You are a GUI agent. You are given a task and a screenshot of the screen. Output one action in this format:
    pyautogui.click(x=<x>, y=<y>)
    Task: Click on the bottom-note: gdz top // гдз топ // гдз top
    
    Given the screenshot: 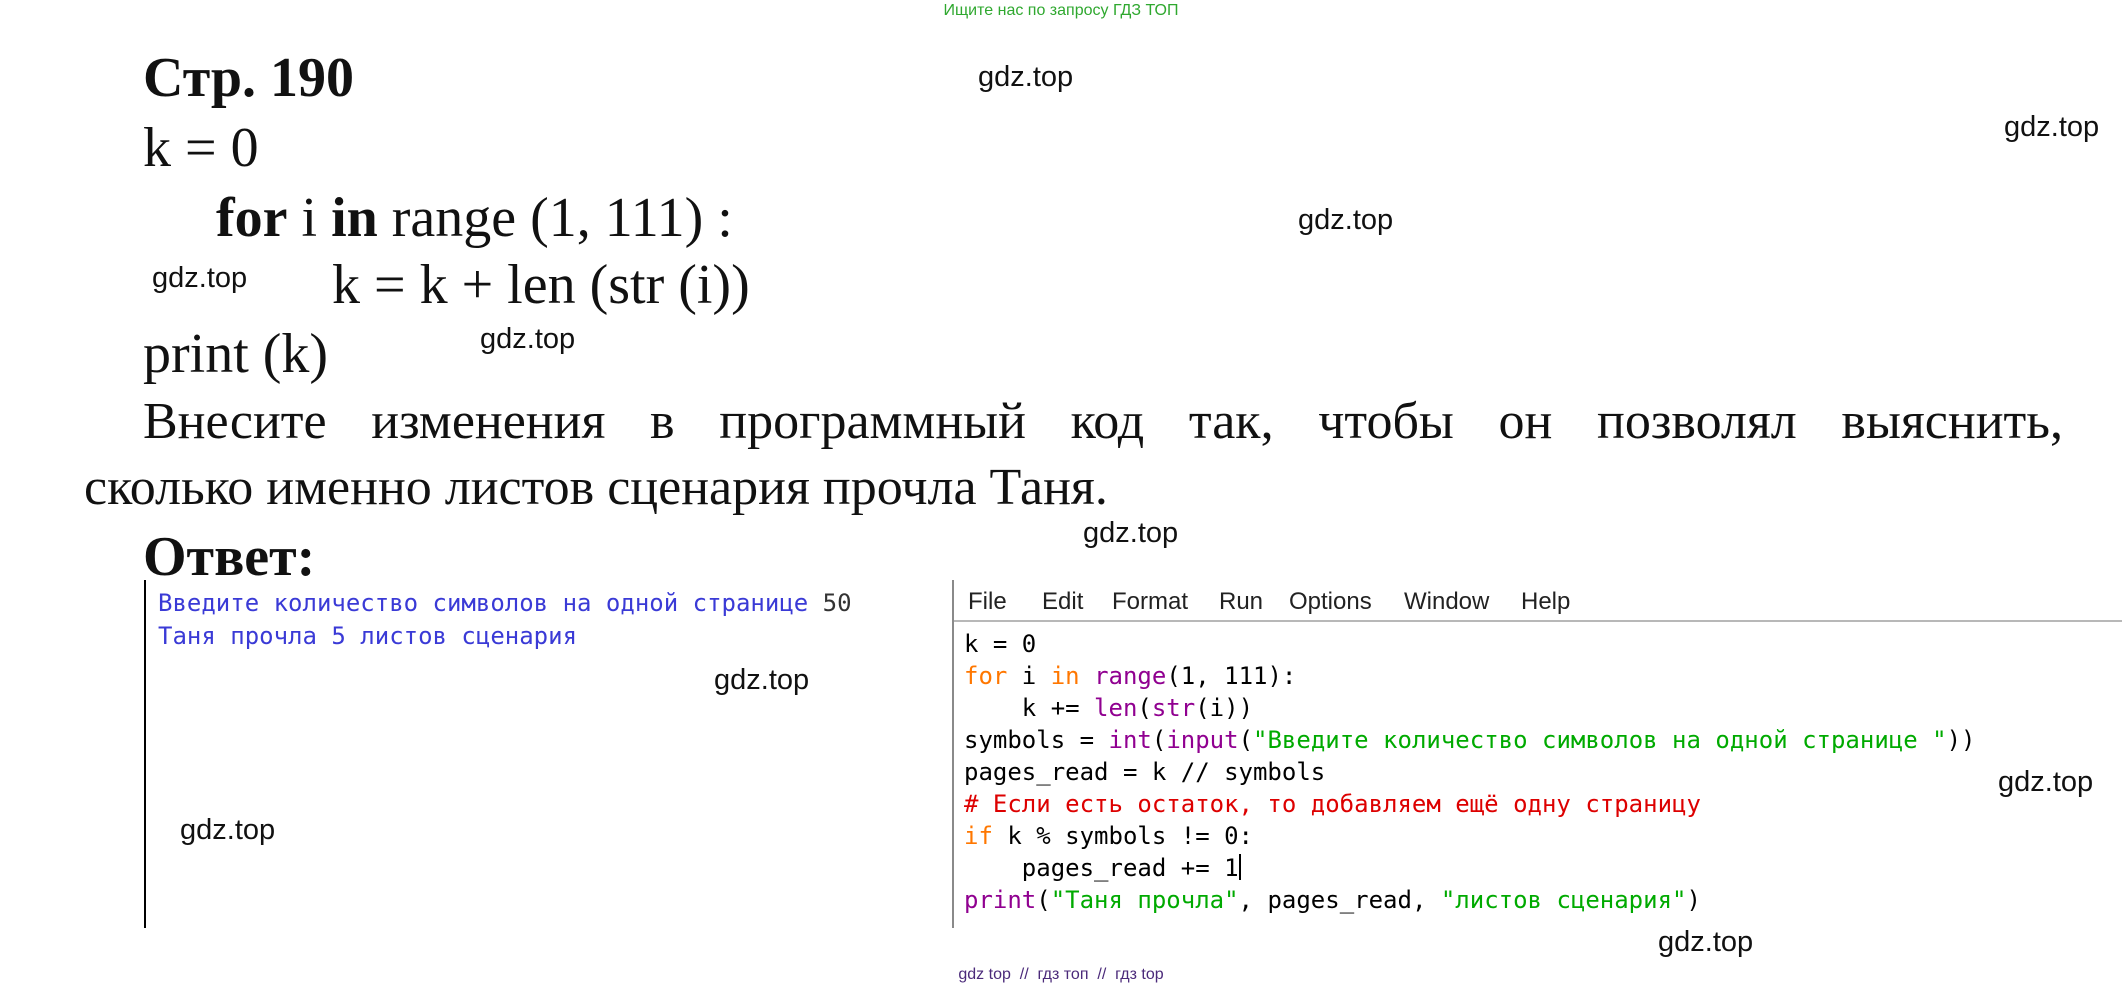 What is the action you would take?
    pyautogui.click(x=1061, y=974)
    